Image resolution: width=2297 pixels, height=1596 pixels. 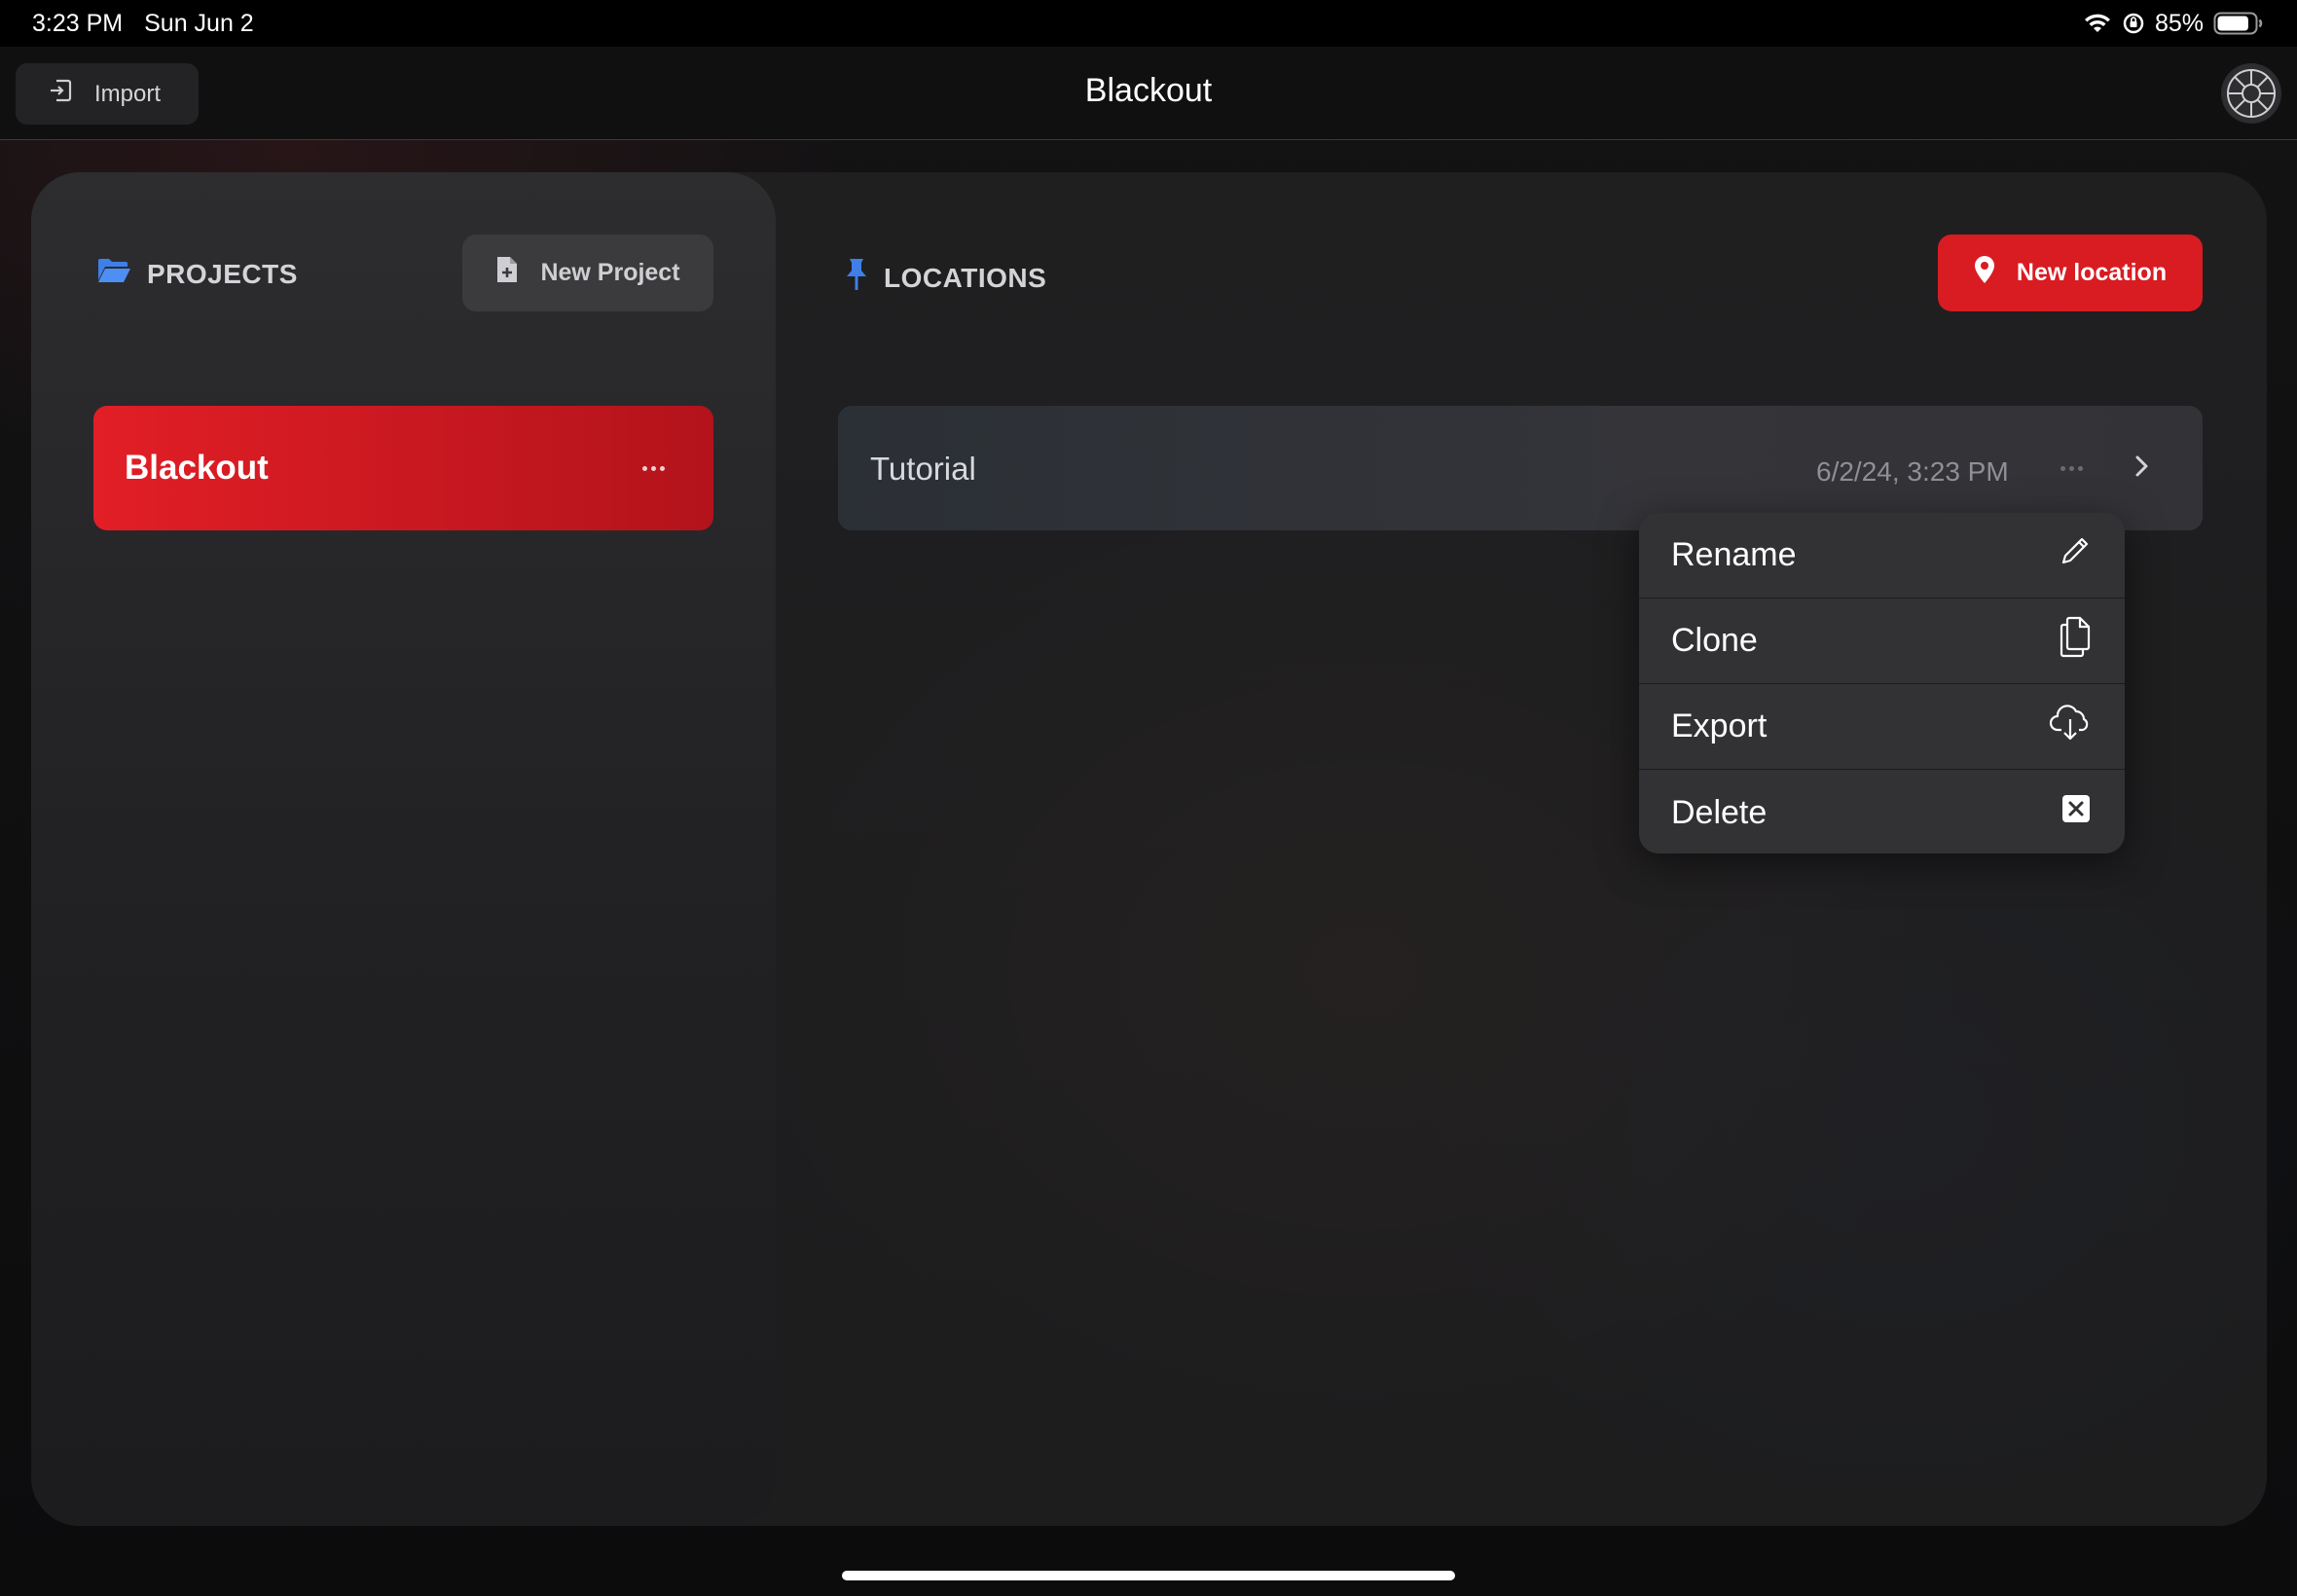 I want to click on project-item: Blackout, so click(x=403, y=468).